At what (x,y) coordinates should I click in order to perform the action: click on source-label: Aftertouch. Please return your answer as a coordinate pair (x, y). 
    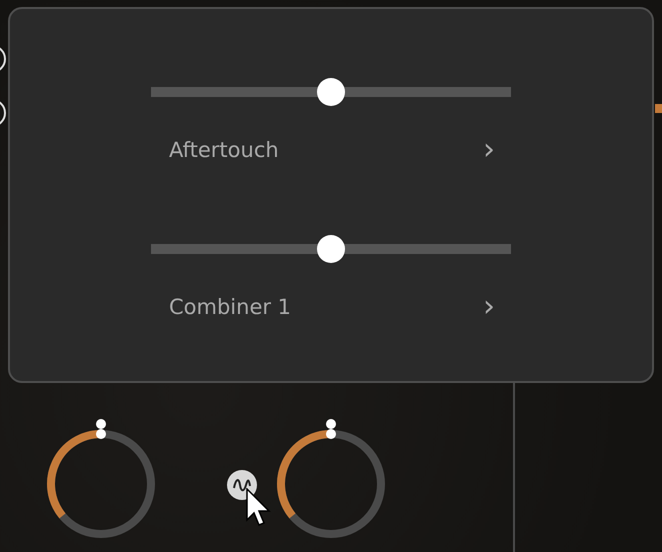
    Looking at the image, I should click on (224, 150).